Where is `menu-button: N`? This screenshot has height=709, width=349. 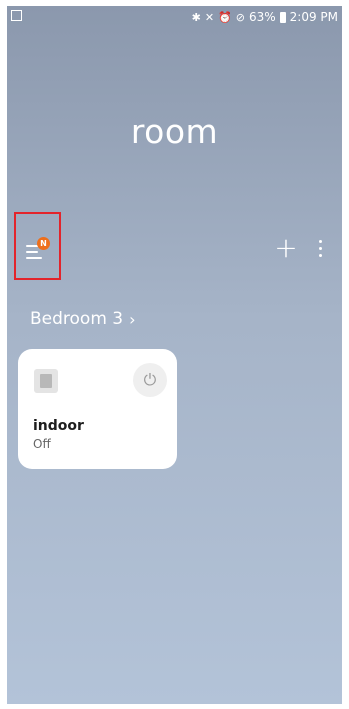 menu-button: N is located at coordinates (38, 249).